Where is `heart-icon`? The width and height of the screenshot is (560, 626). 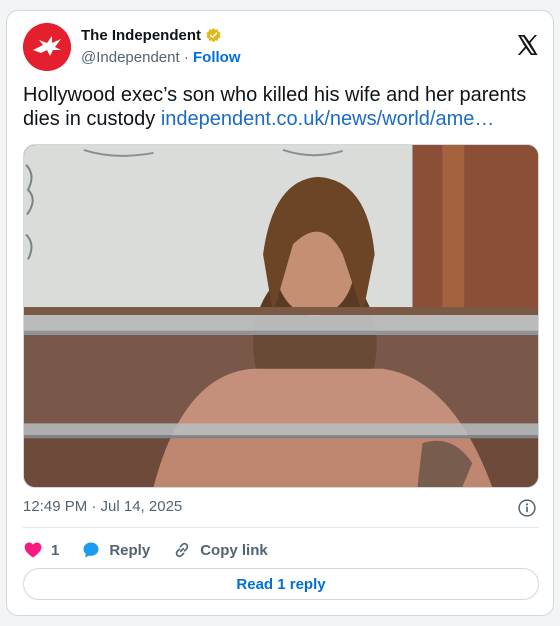
heart-icon is located at coordinates (33, 550).